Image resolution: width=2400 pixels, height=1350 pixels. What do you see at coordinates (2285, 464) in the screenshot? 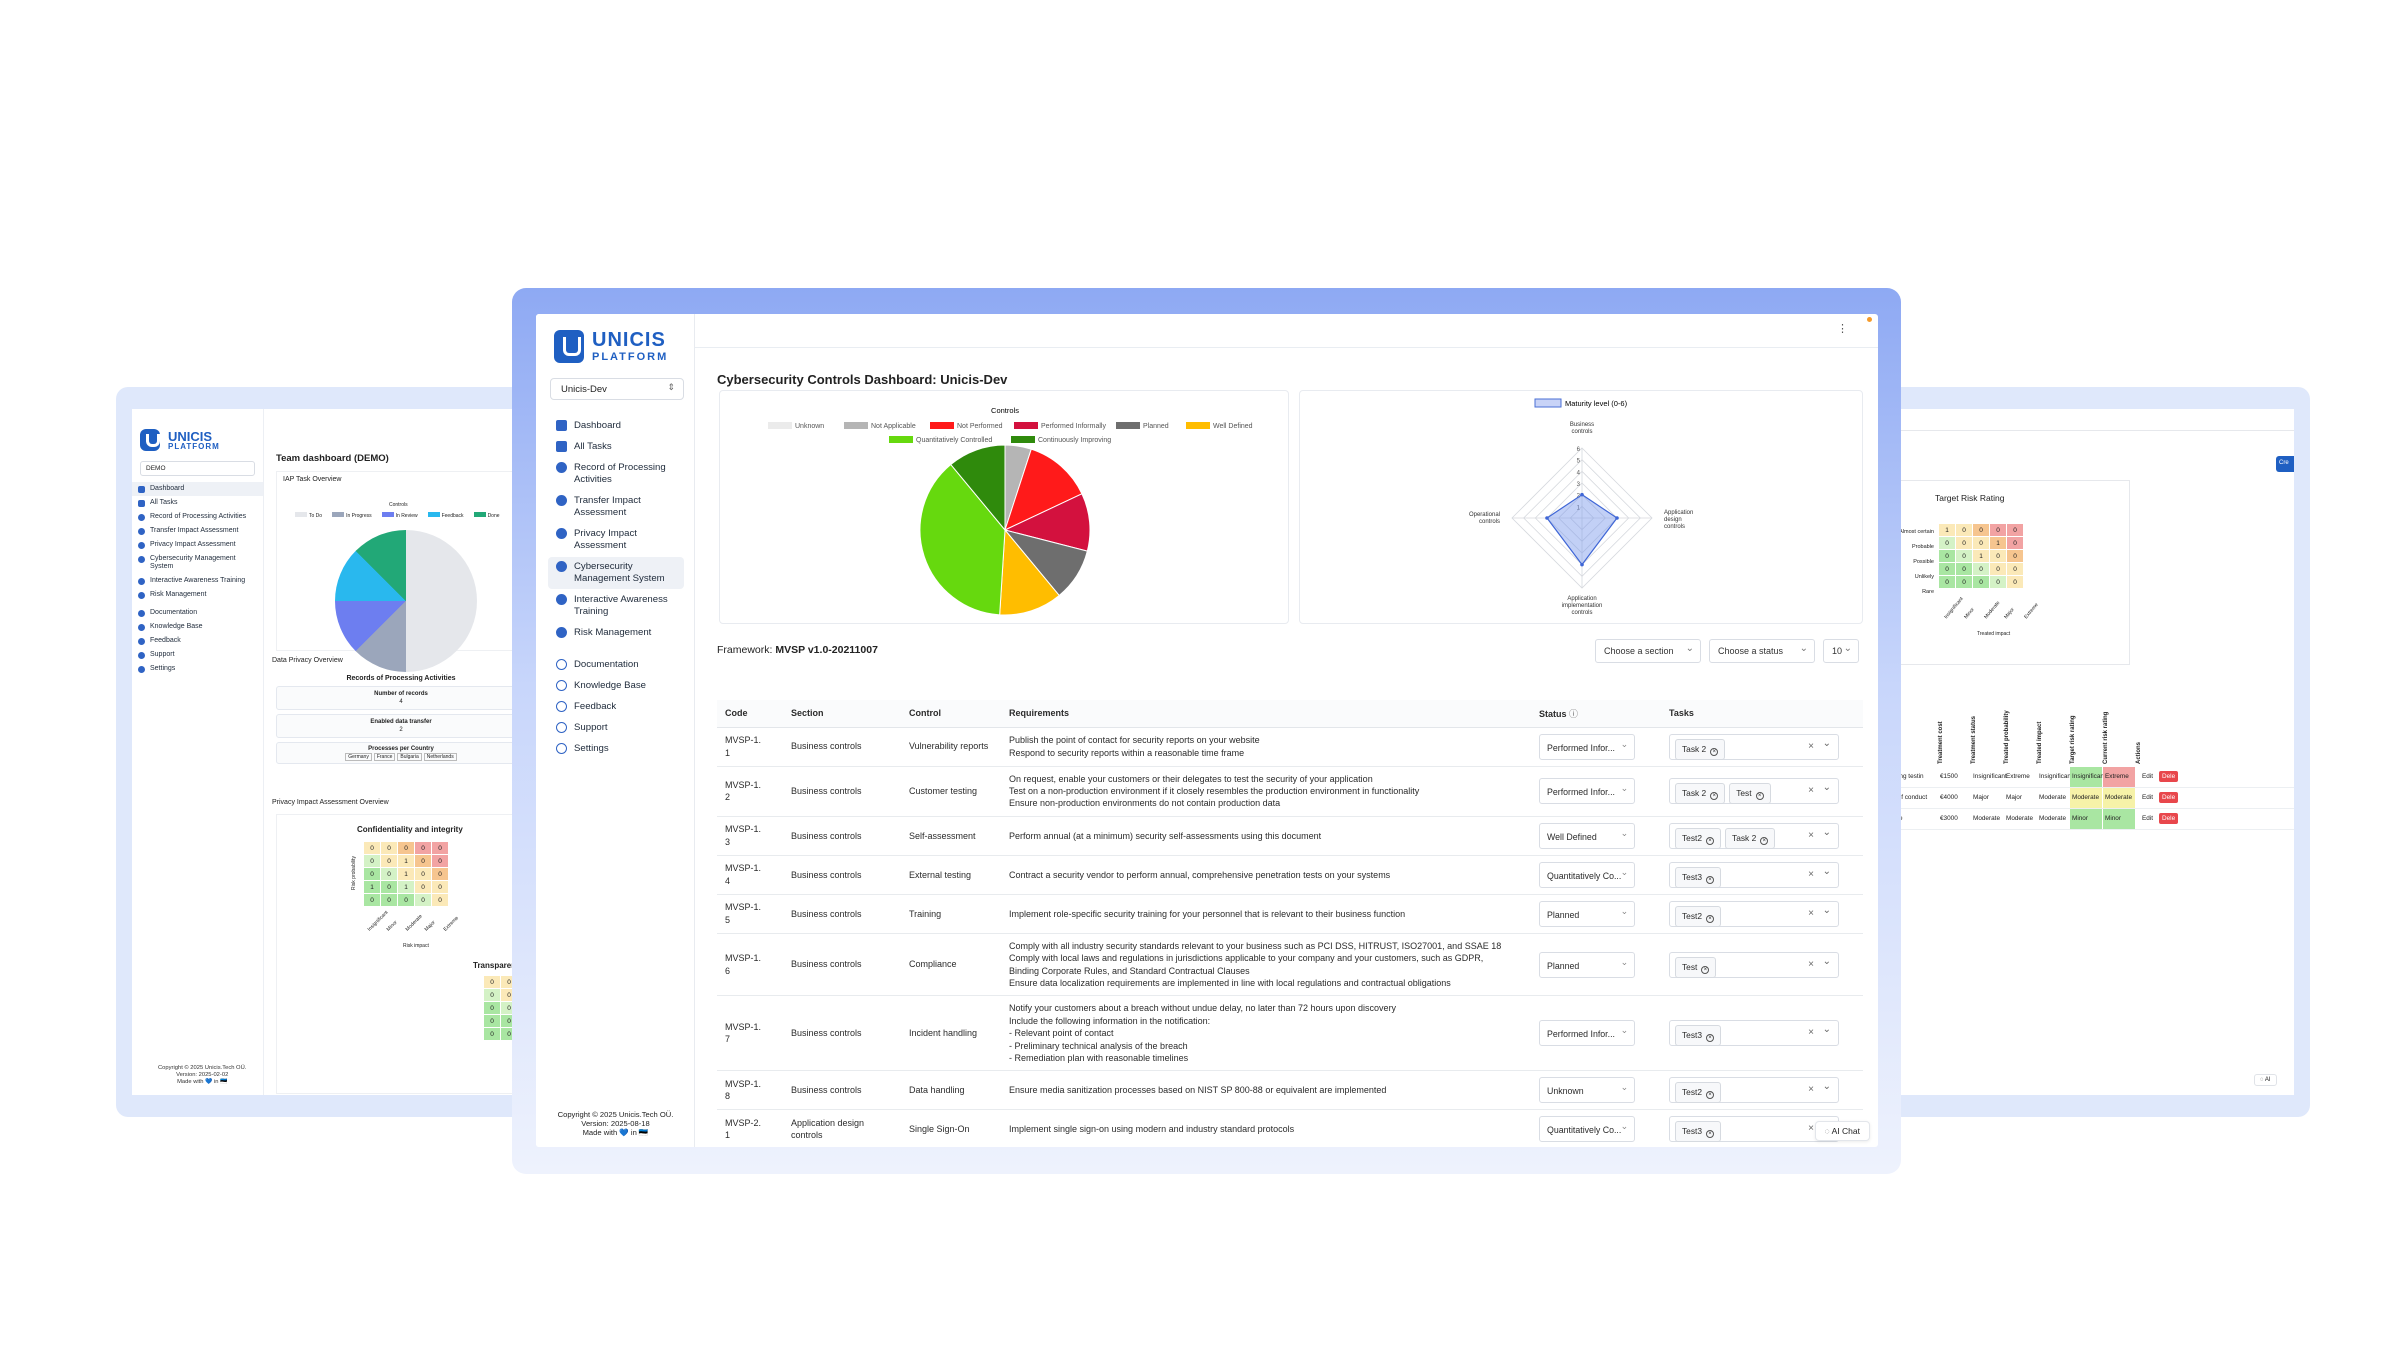
I see `create-button: Cre` at bounding box center [2285, 464].